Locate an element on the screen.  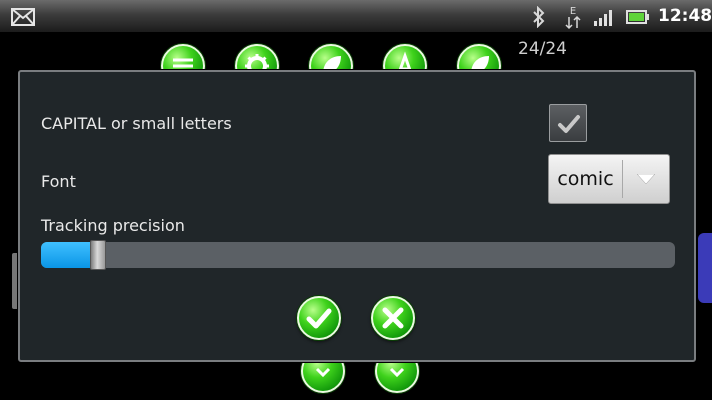
status-bar: E 12:48 is located at coordinates (356, 16).